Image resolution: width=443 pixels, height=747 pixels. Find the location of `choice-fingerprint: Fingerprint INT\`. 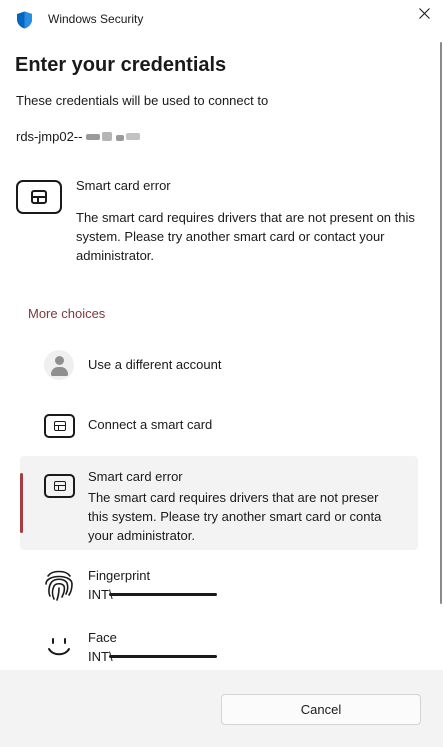

choice-fingerprint: Fingerprint INT\ is located at coordinates (219, 585).